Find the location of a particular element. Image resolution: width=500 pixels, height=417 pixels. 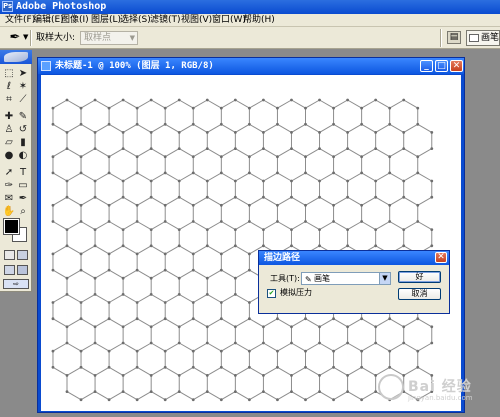

healing-brush-icon: ✚ is located at coordinates (9, 117).